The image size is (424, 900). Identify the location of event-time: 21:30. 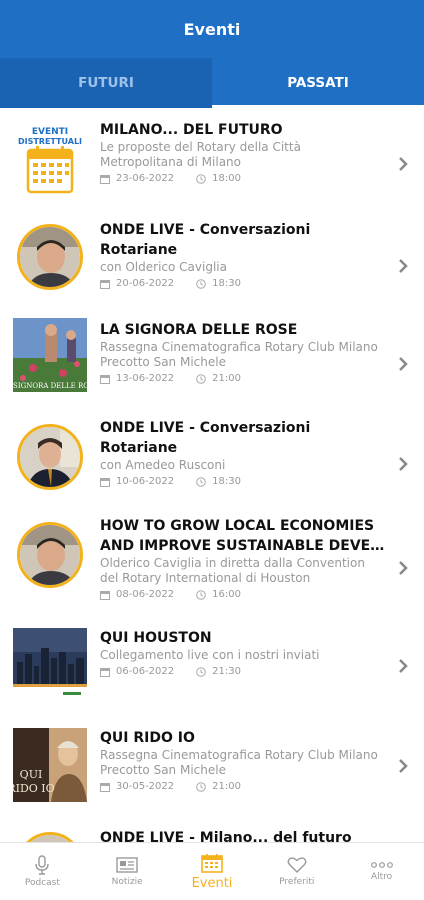
(226, 671).